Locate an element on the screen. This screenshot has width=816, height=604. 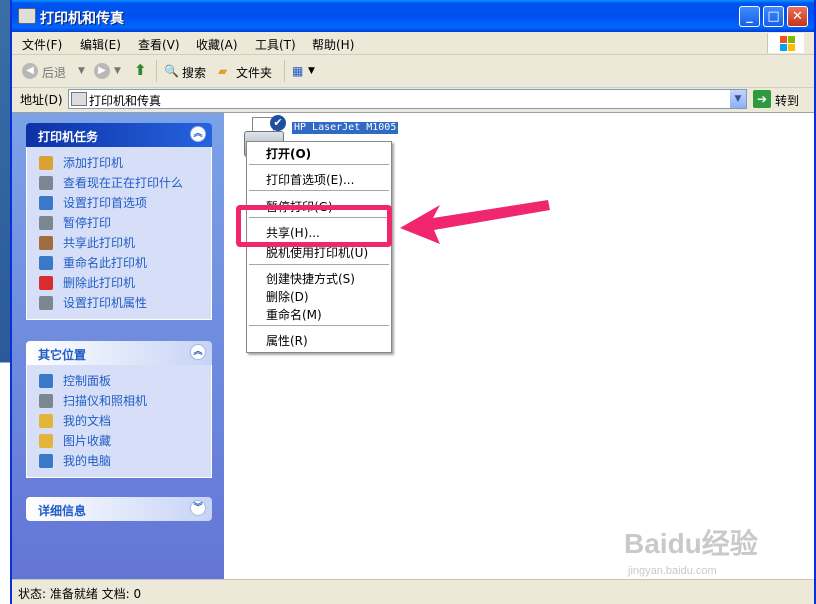
other-places-title: 其它位置 is located at coordinates (62, 355).